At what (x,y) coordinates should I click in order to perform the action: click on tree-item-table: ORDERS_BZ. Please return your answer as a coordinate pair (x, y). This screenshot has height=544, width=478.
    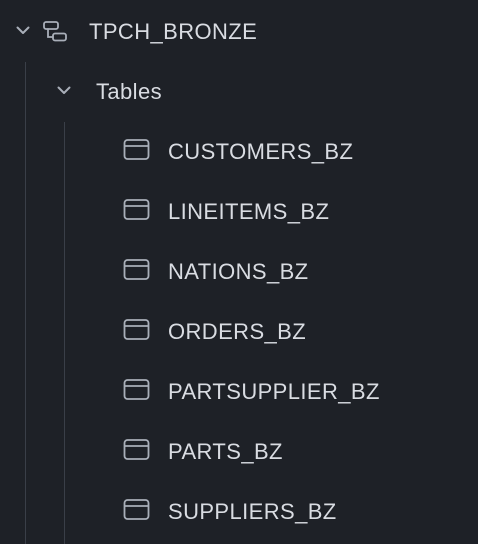
    Looking at the image, I should click on (239, 332).